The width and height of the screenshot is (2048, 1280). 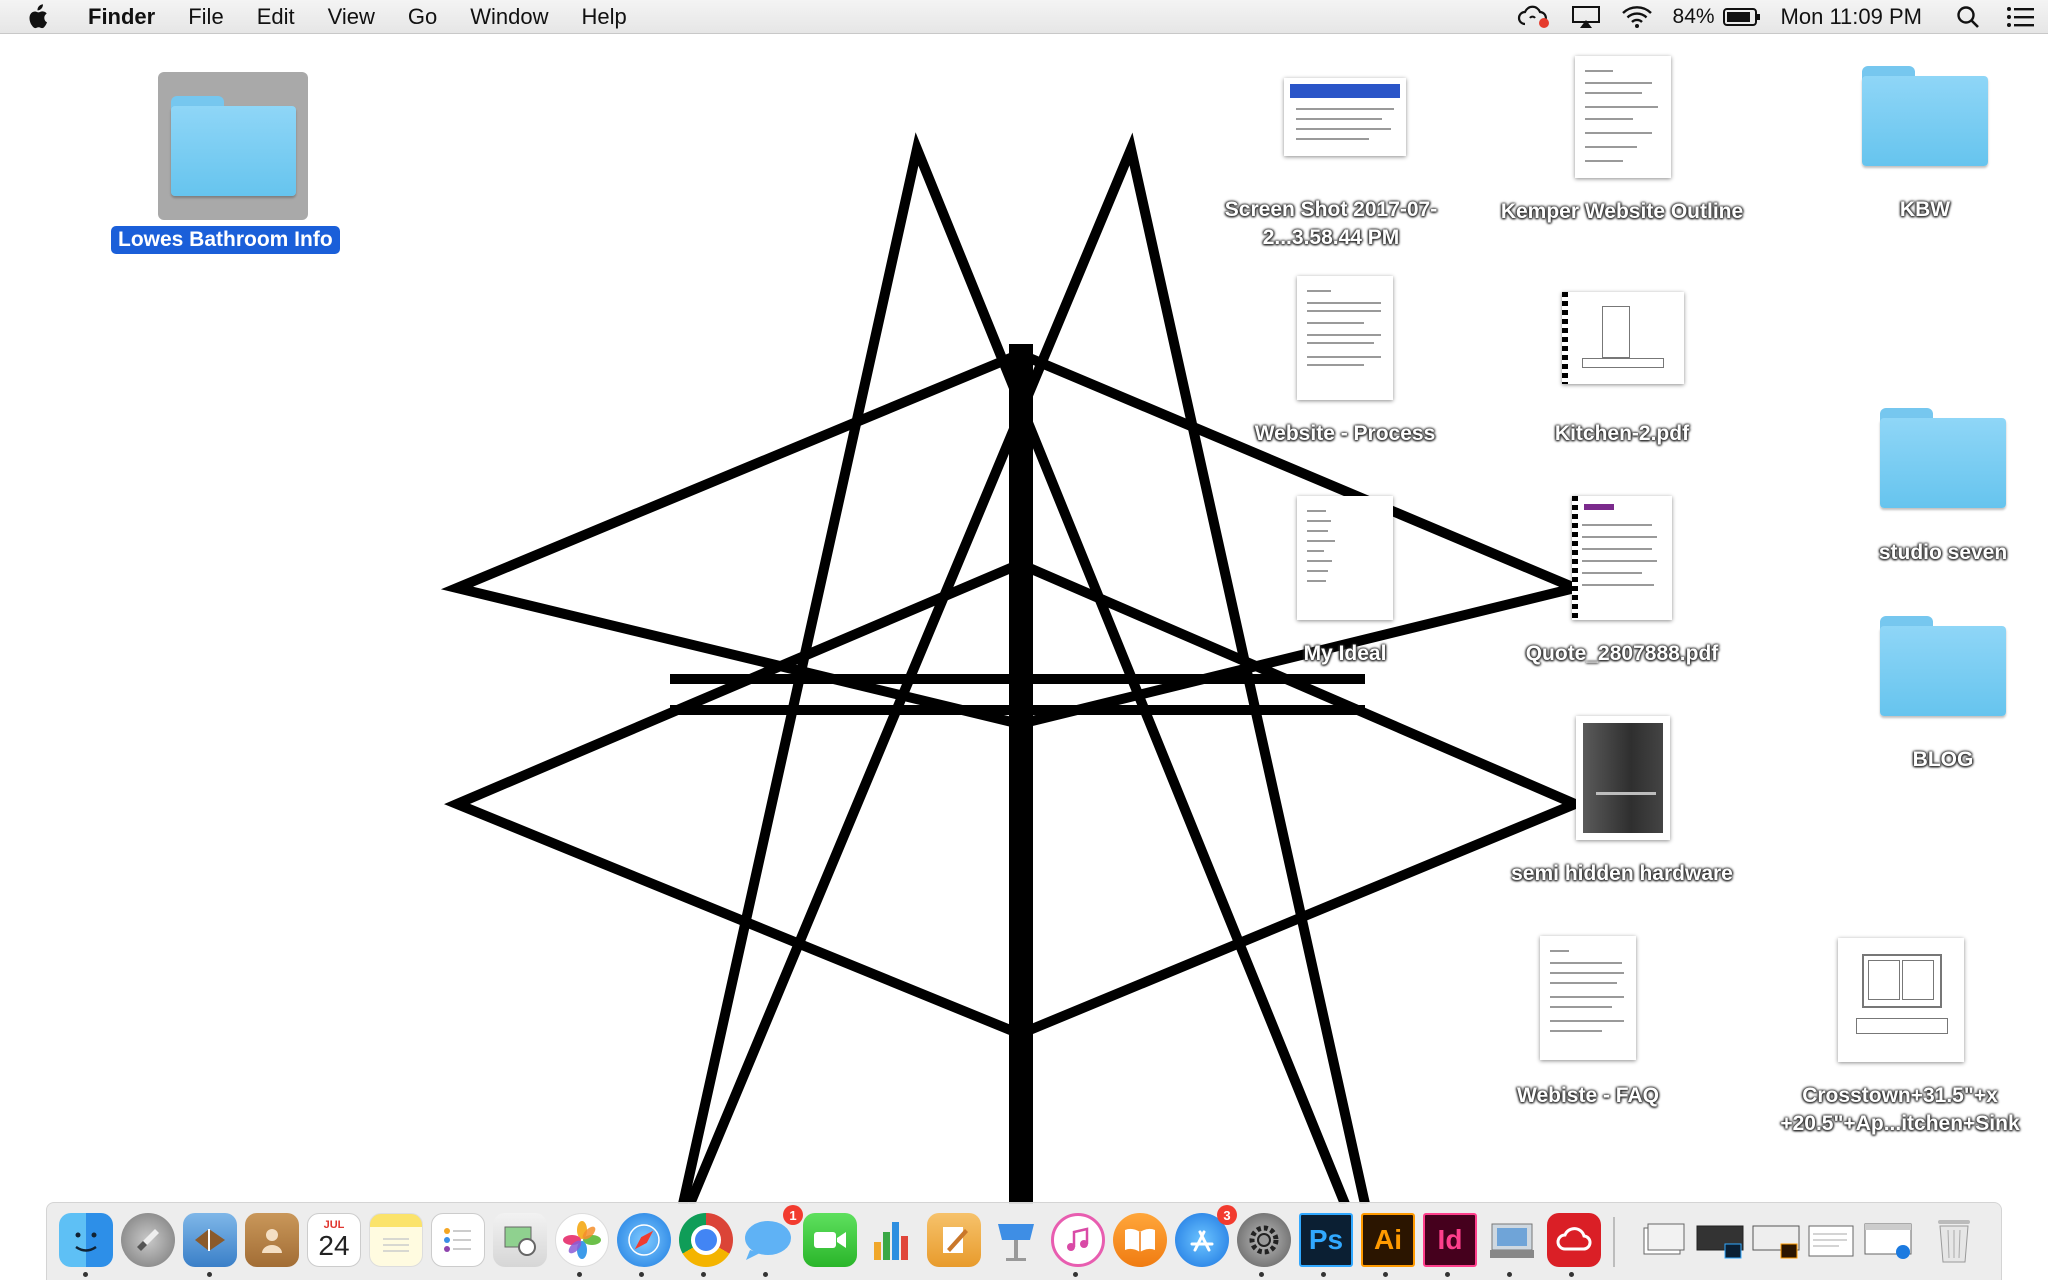 I want to click on menu-edit: Edit, so click(x=276, y=17).